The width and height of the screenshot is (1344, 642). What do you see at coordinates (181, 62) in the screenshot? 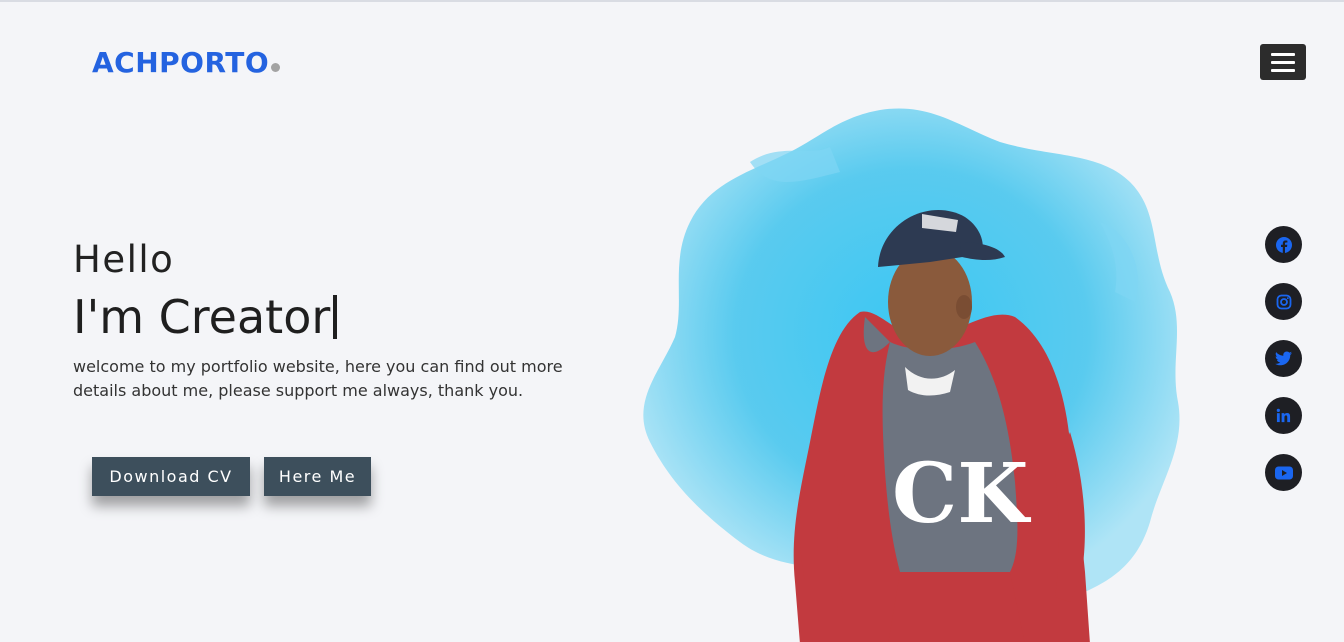
I see `logo-text: ACHPORTO` at bounding box center [181, 62].